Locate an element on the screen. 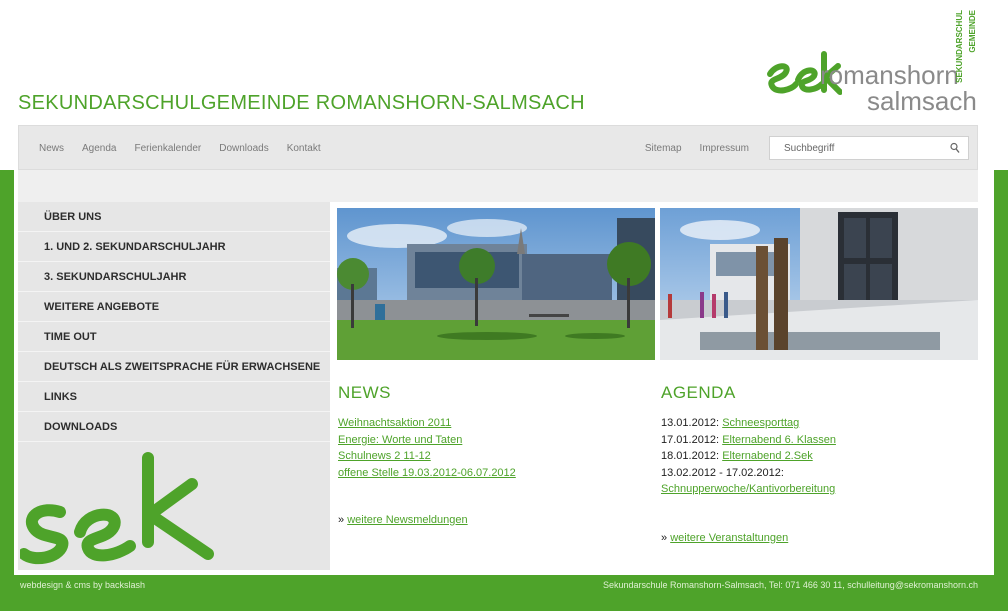  footer-credits: webdesign & cms by backslash is located at coordinates (82, 585).